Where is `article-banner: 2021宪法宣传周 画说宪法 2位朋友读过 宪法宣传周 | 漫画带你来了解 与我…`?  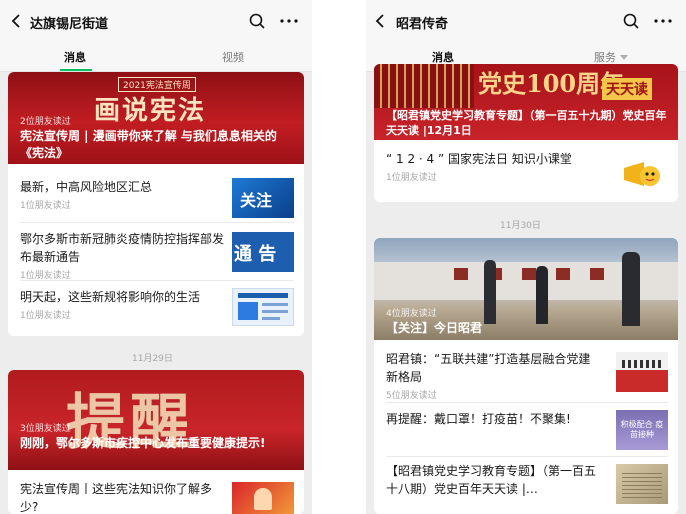 article-banner: 2021宪法宣传周 画说宪法 2位朋友读过 宪法宣传周 | 漫画带你来了解 与我… is located at coordinates (156, 118).